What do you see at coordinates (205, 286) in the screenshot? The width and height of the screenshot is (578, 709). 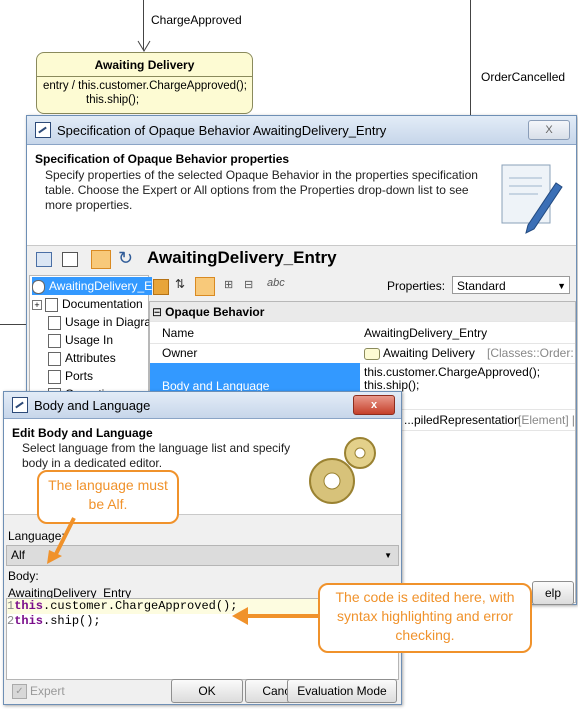 I see `compact-icon` at bounding box center [205, 286].